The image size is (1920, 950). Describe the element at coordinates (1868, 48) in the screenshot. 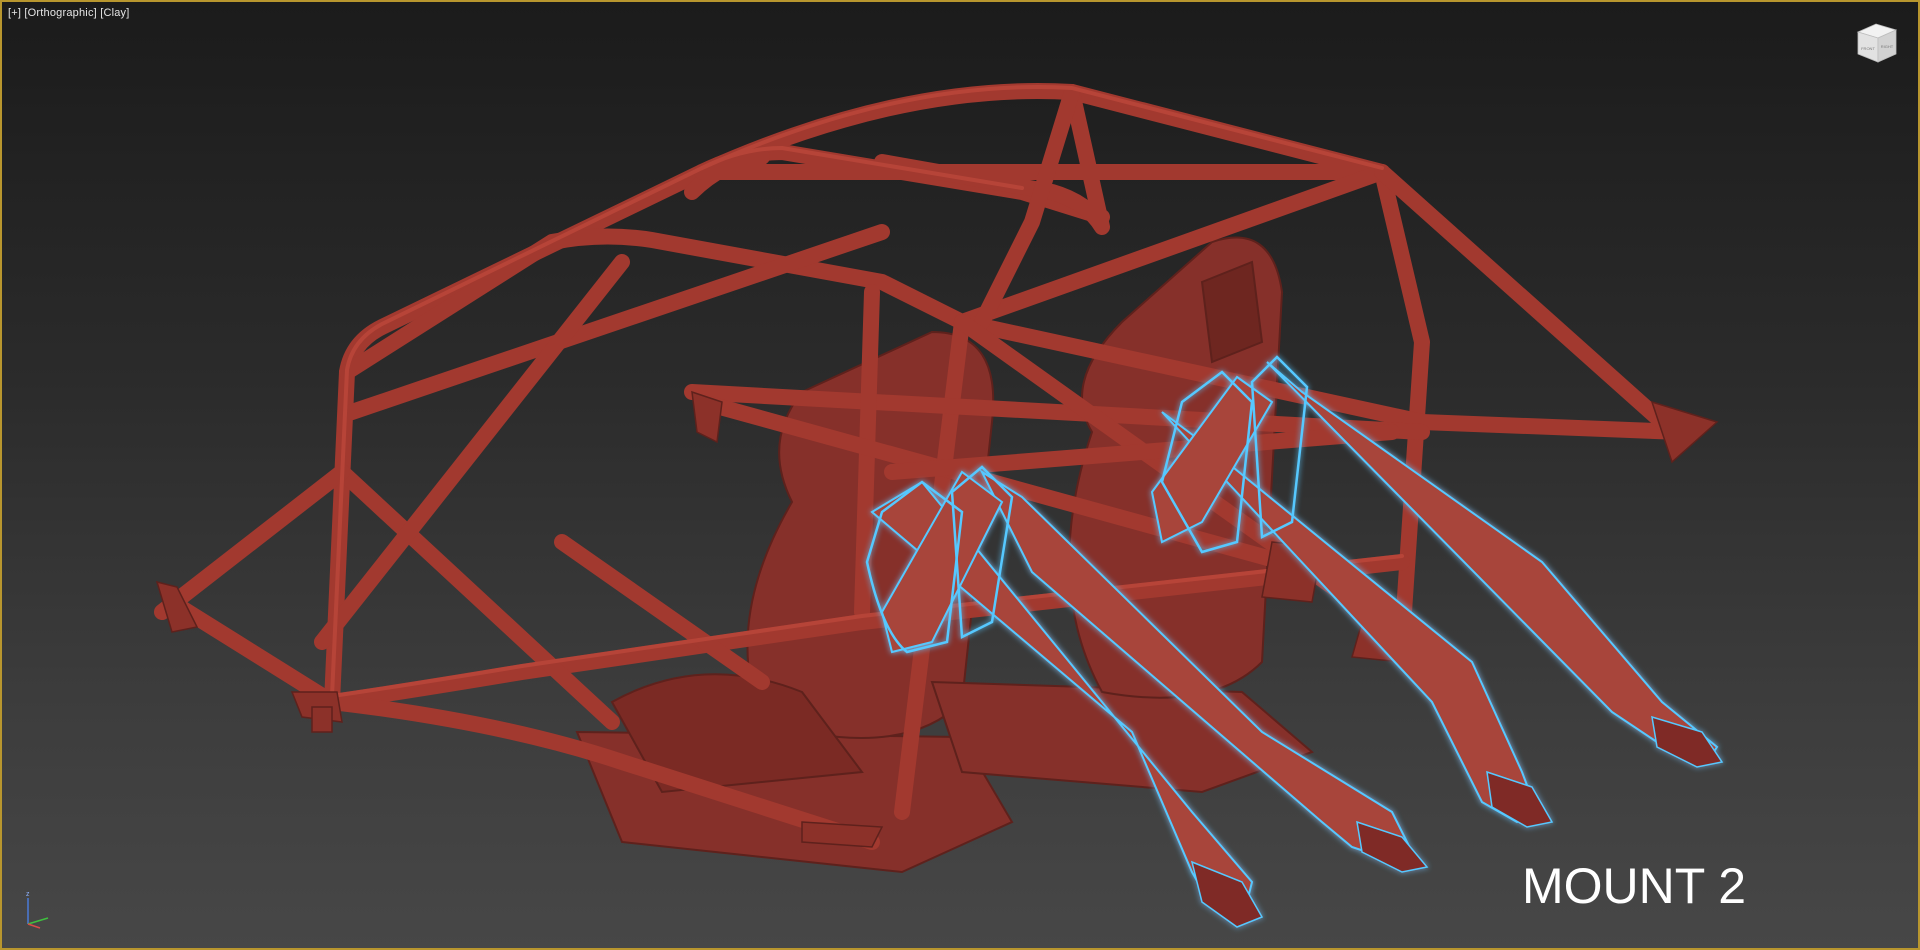

I see `viewcube-front-label: FRONT` at that location.